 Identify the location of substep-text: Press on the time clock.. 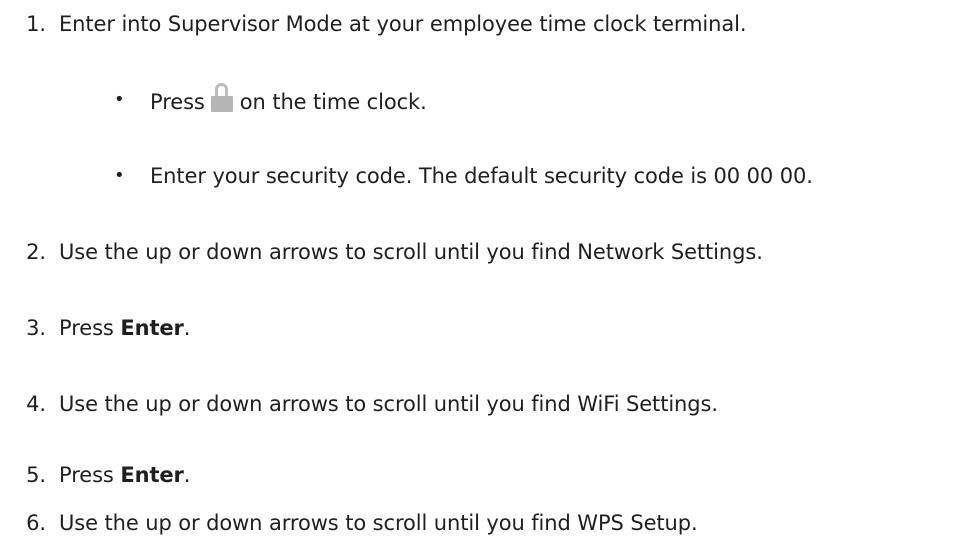
(288, 101).